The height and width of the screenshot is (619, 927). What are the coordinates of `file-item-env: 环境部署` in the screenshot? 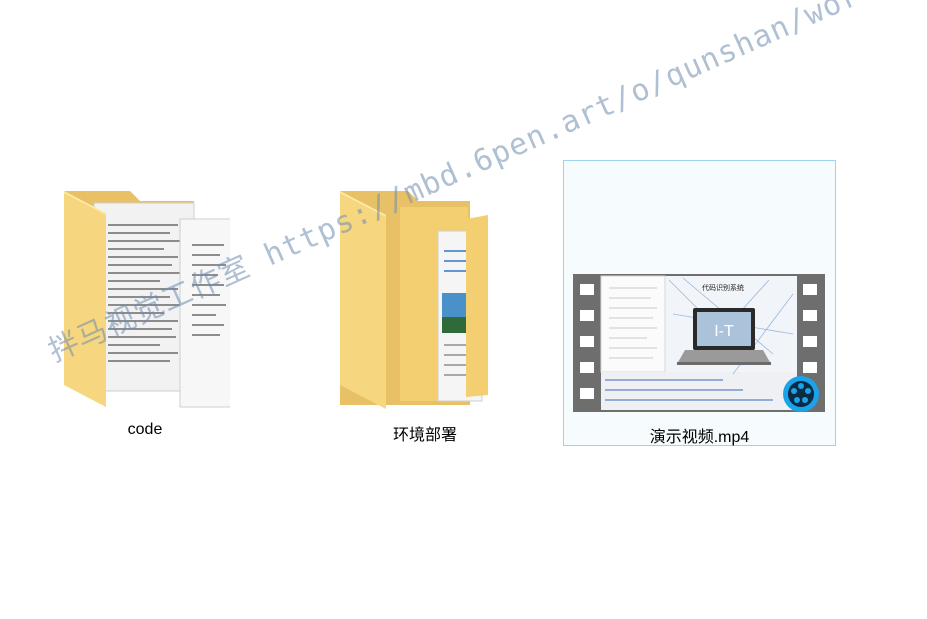 It's located at (425, 312).